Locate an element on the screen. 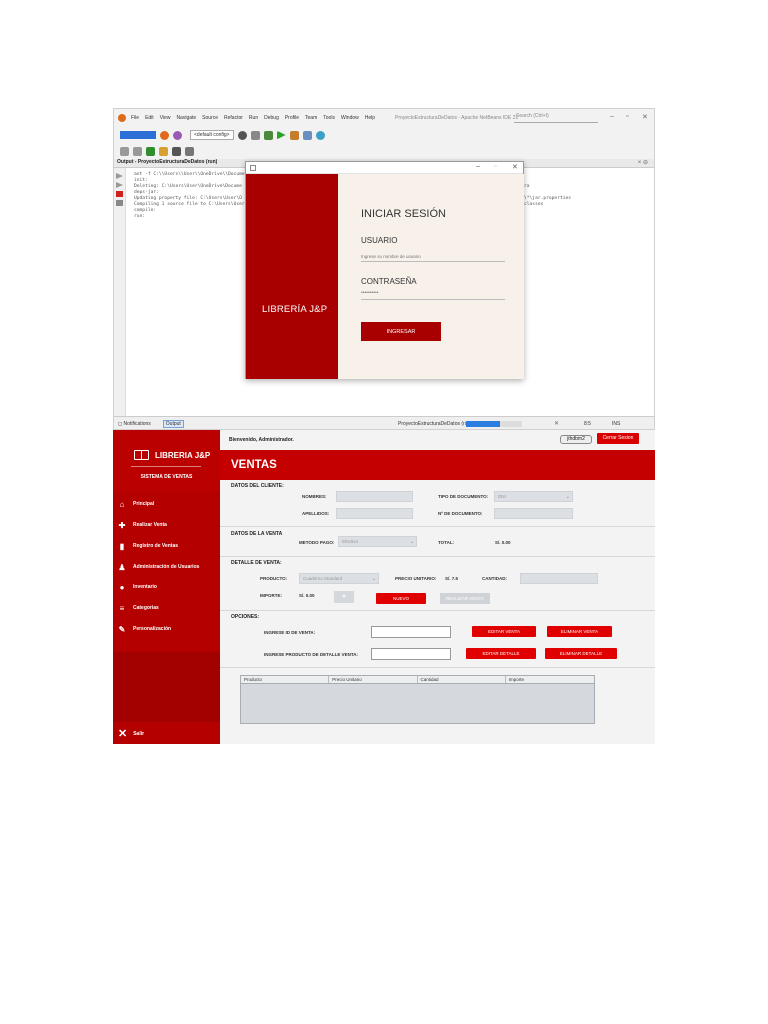 Image resolution: width=768 pixels, height=1024 pixels. exit-button: ✕ Salir is located at coordinates (131, 733).